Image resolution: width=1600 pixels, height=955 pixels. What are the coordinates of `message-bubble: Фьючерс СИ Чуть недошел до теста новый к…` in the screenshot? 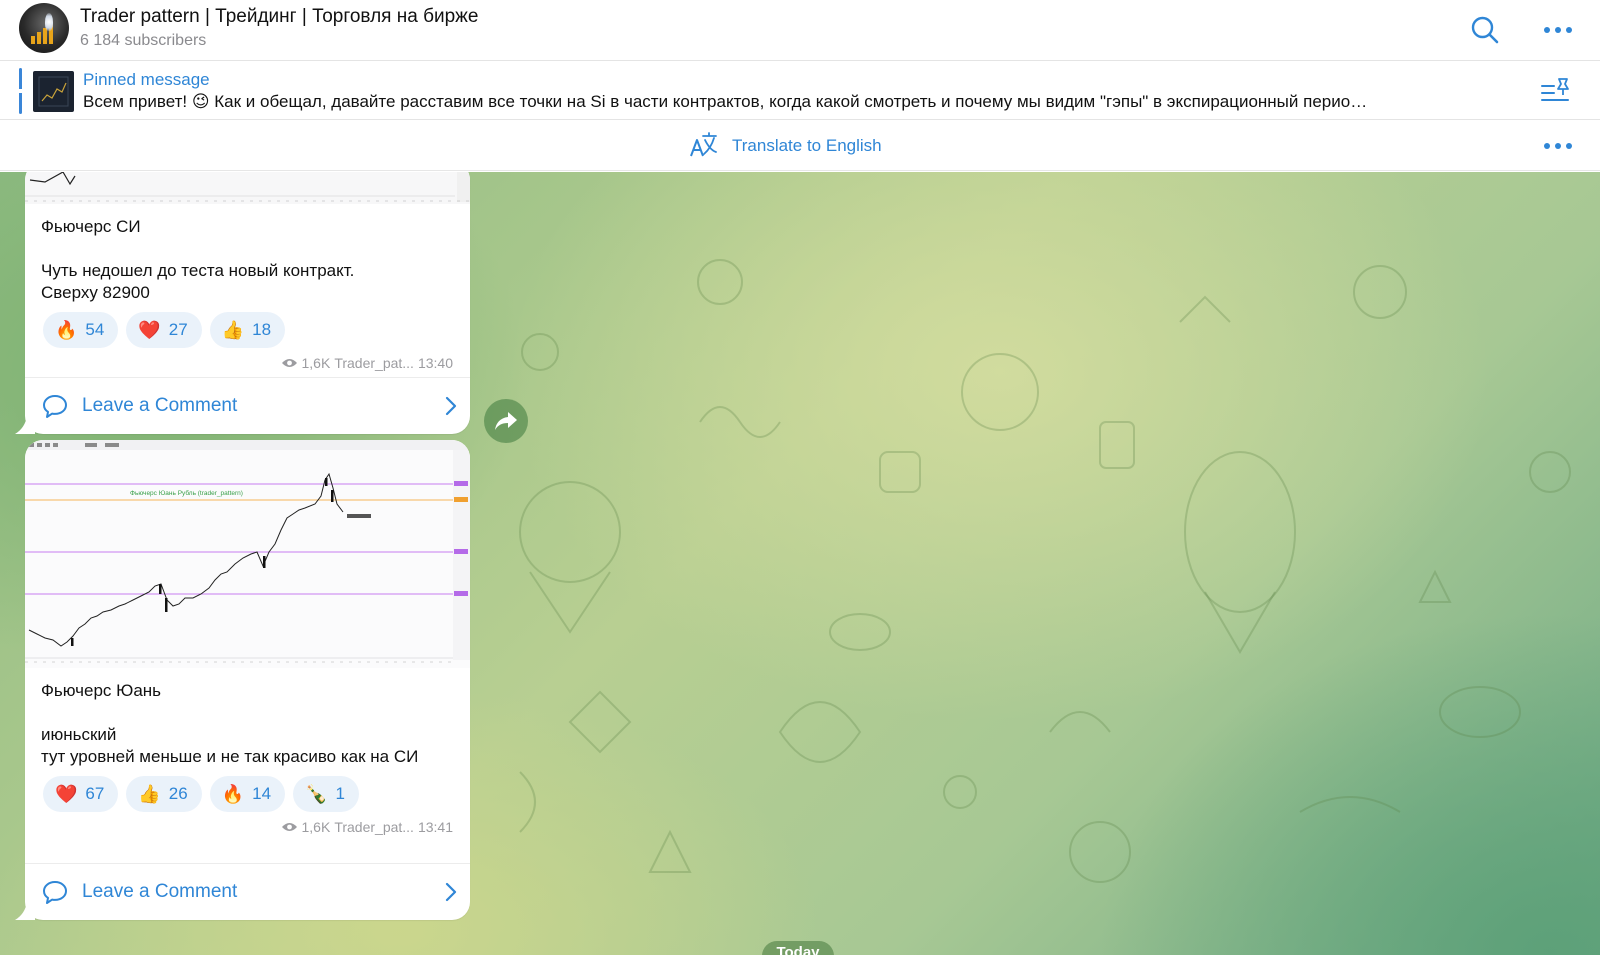 It's located at (242, 303).